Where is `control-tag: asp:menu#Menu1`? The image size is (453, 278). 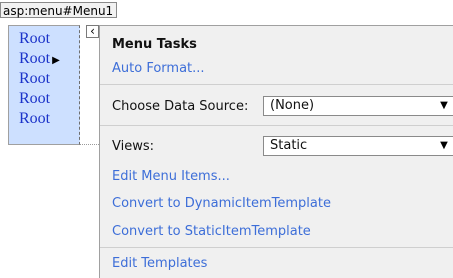
control-tag: asp:menu#Menu1 is located at coordinates (59, 10).